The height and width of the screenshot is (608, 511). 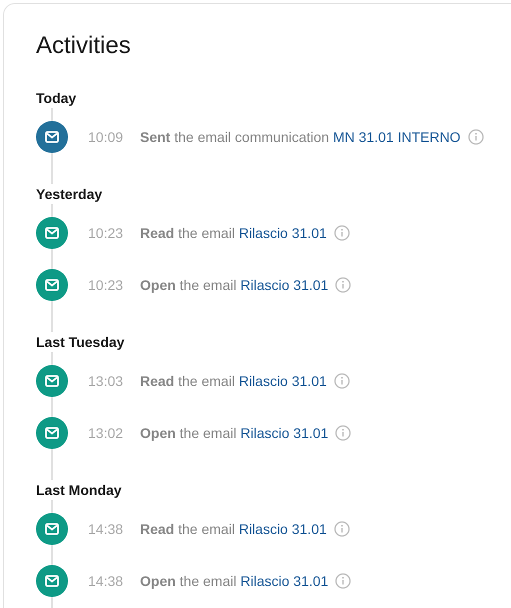 What do you see at coordinates (300, 137) in the screenshot?
I see `event-description: Sent the email communication MN 31.01 INTERNO` at bounding box center [300, 137].